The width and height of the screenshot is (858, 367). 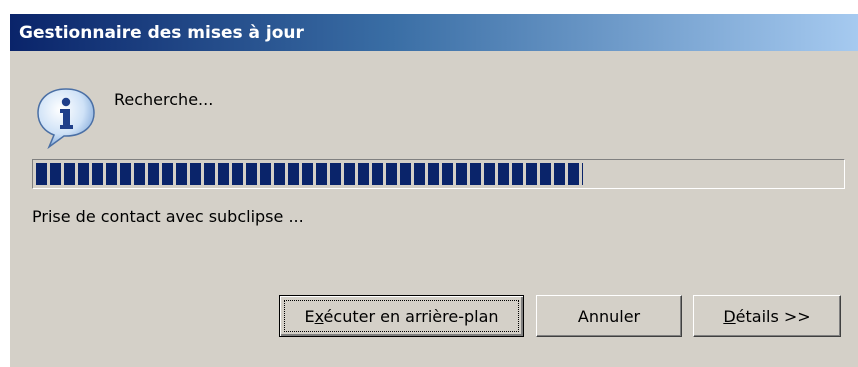 What do you see at coordinates (310, 174) in the screenshot?
I see `progress-bar-fill` at bounding box center [310, 174].